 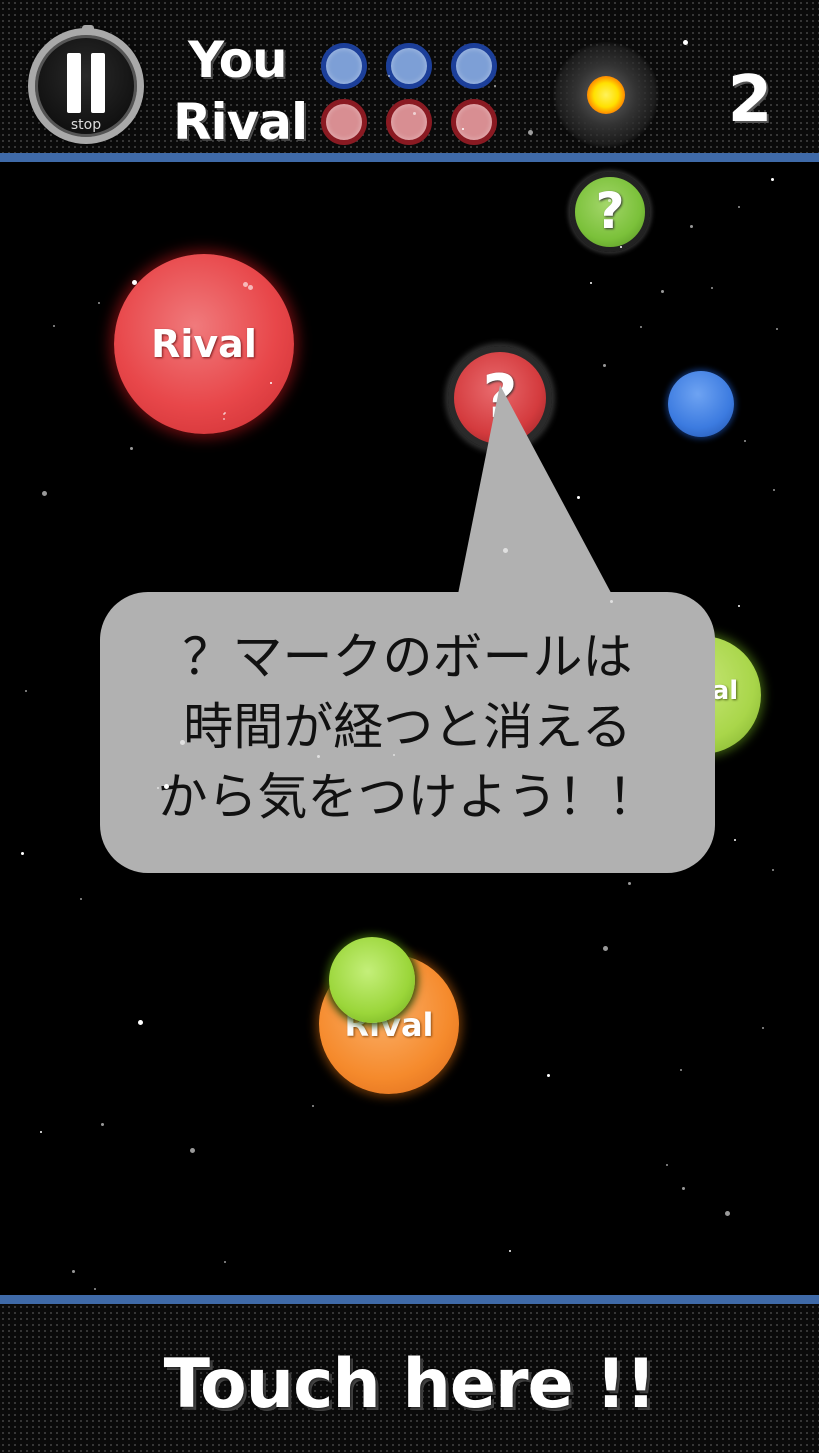 What do you see at coordinates (407, 657) in the screenshot?
I see `tooltip-line-1: ？マークのボールは` at bounding box center [407, 657].